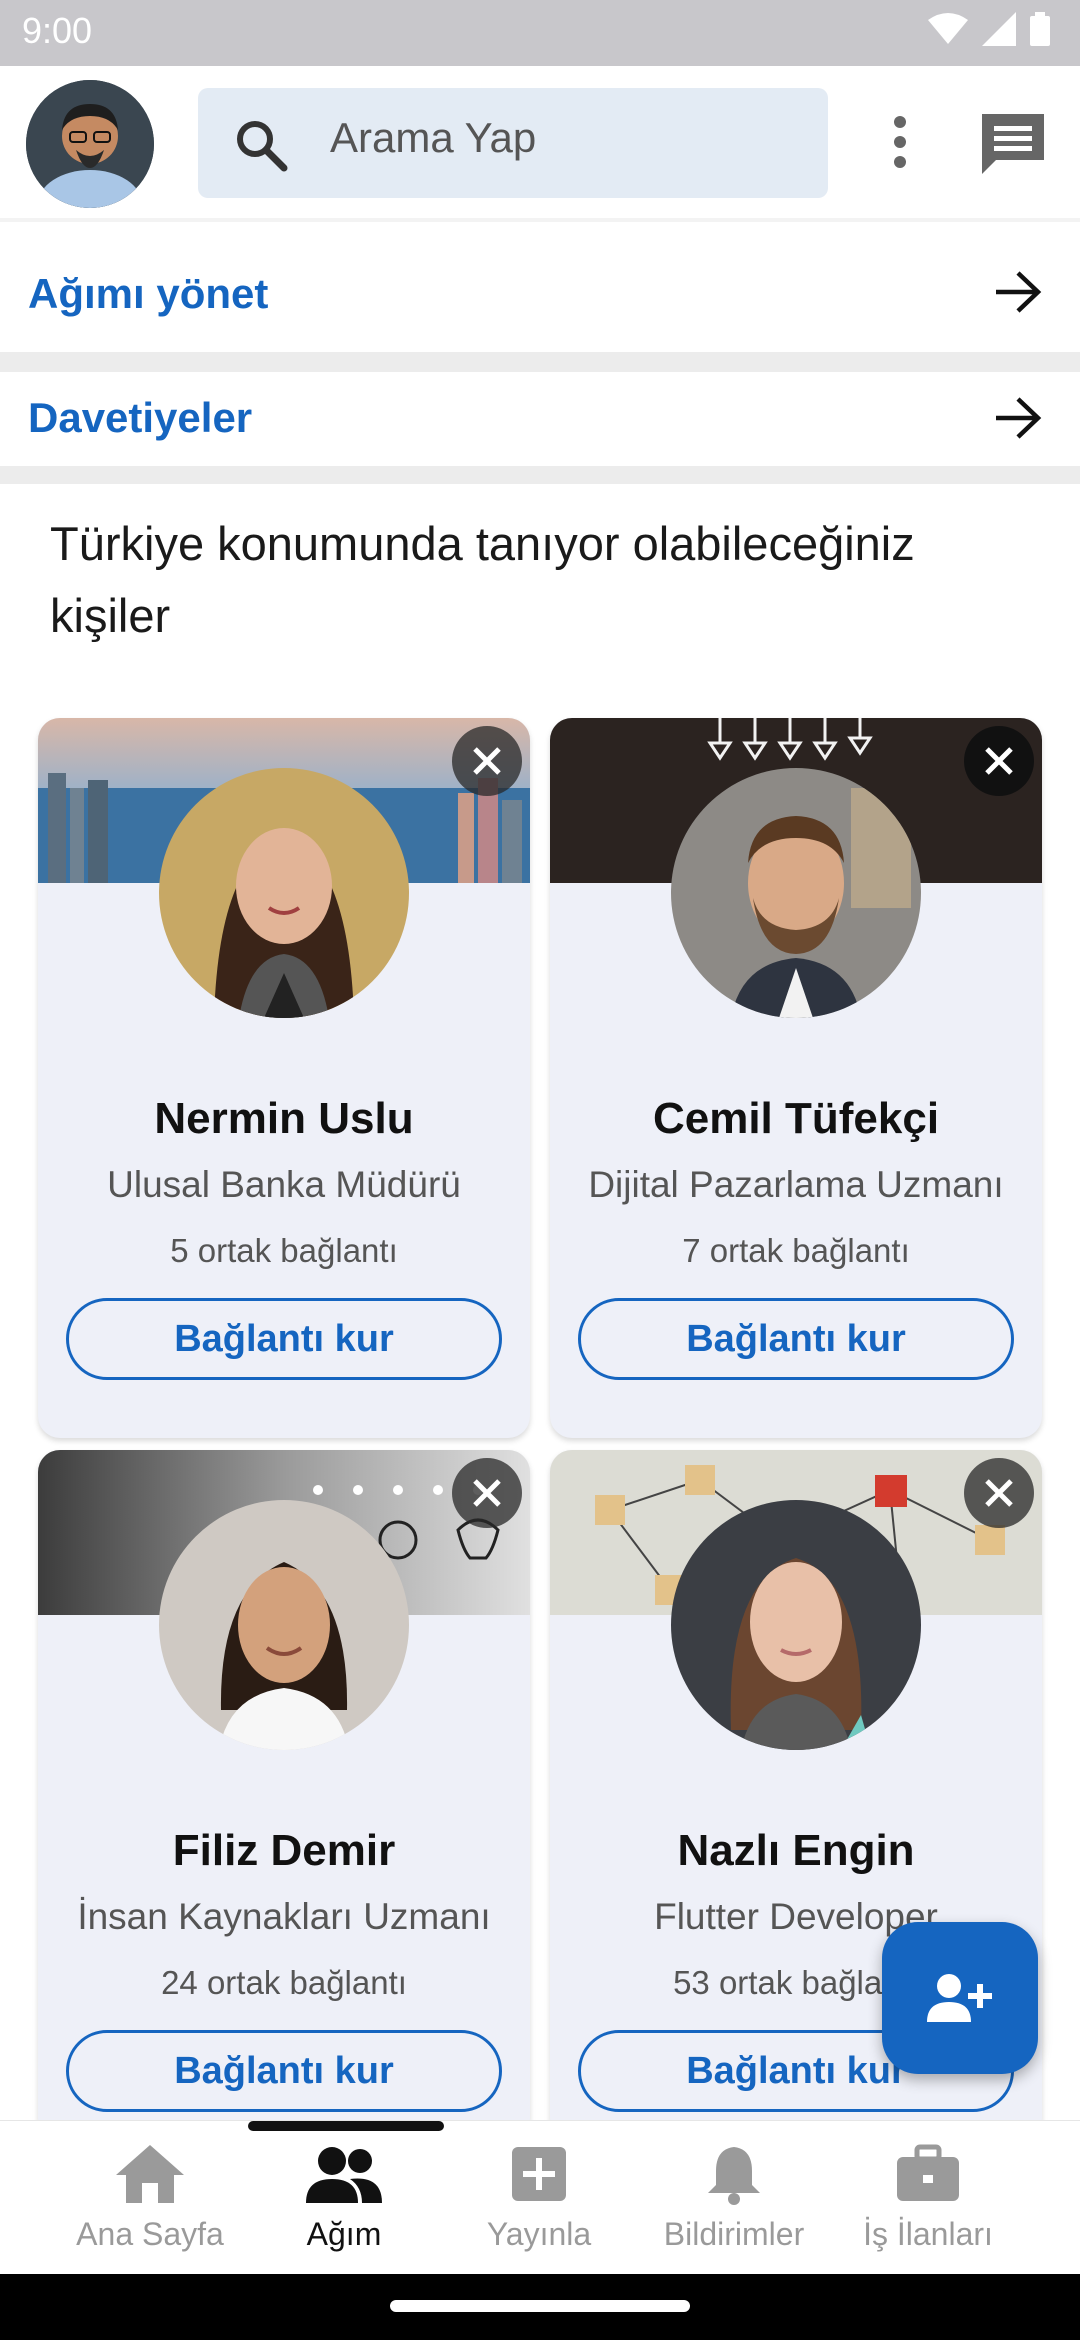 The image size is (1080, 2340). What do you see at coordinates (284, 1184) in the screenshot?
I see `person-title: Ulusal Banka Müdürü` at bounding box center [284, 1184].